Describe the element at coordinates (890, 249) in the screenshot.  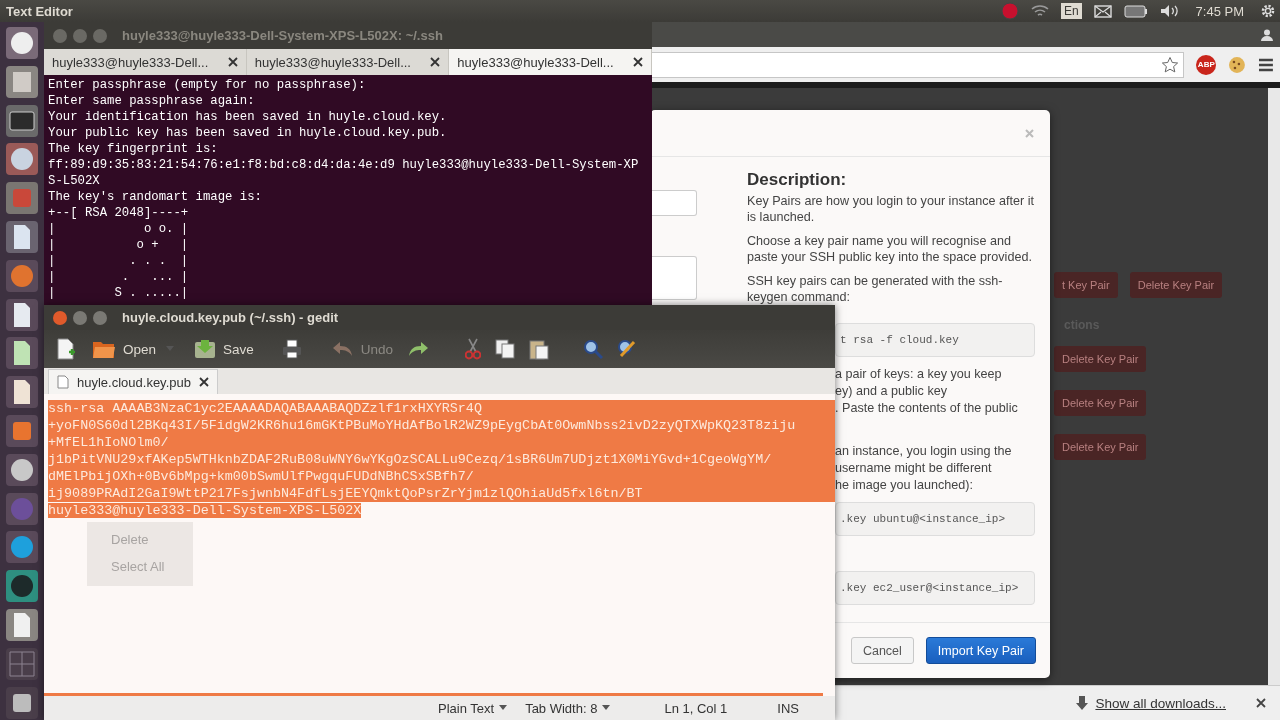
I see `description-text: Choose a key pair name you will recognise and paste your SSH public key into the space provided.` at that location.